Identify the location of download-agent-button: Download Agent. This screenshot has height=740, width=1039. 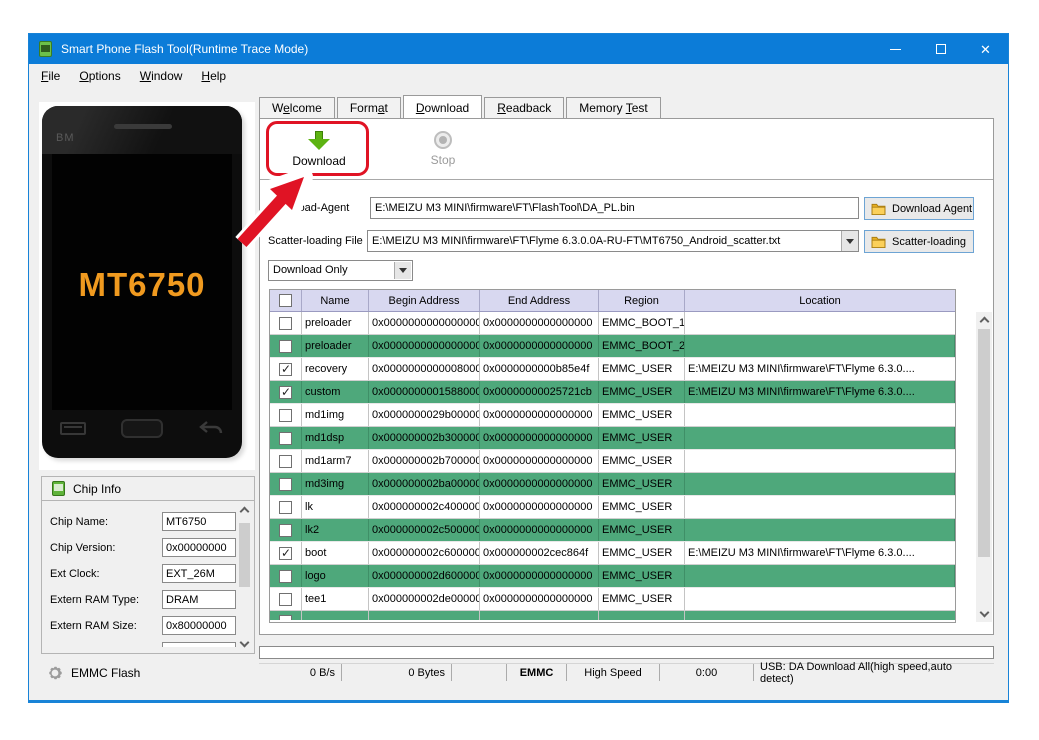
(919, 208).